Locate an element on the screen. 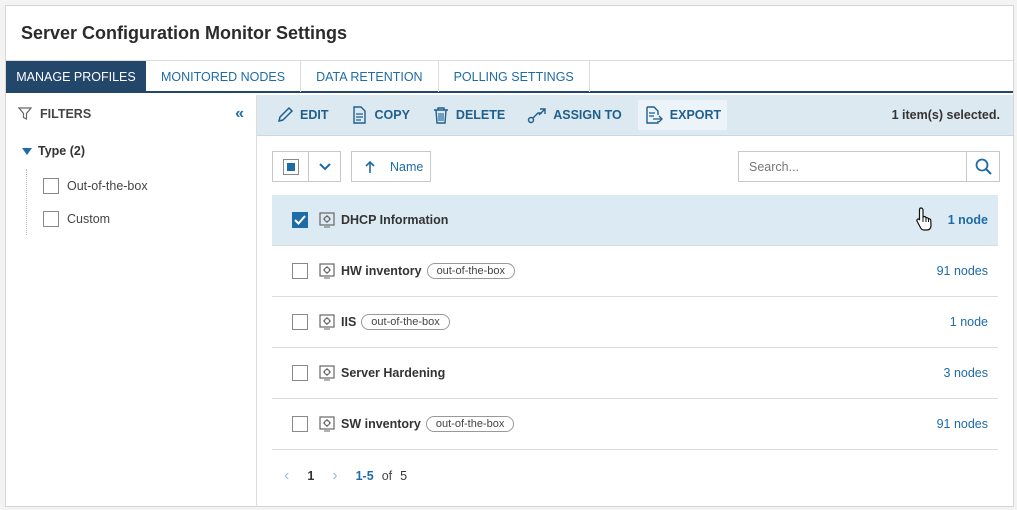 Image resolution: width=1017 pixels, height=510 pixels. partial-check-icon is located at coordinates (290, 166).